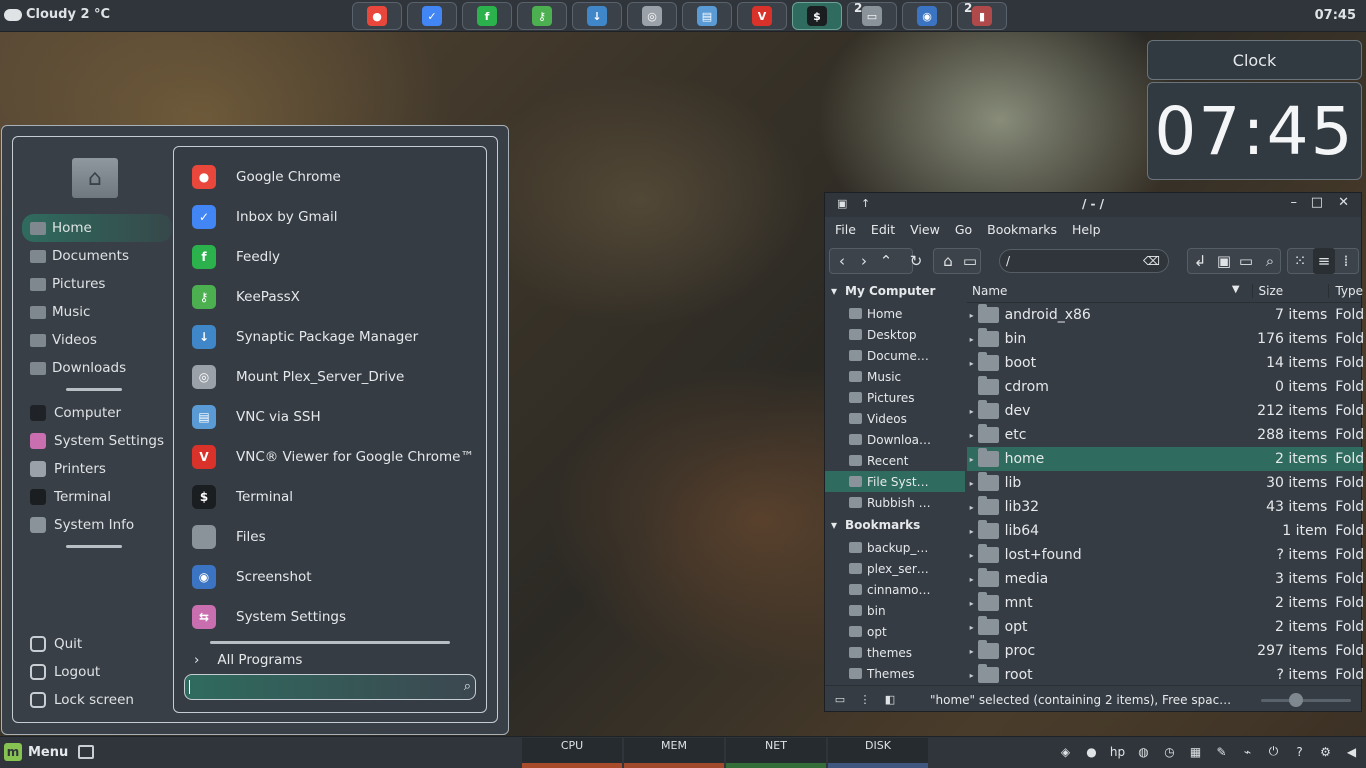 The height and width of the screenshot is (768, 1366). I want to click on list-view-icon: ≡, so click(1324, 261).